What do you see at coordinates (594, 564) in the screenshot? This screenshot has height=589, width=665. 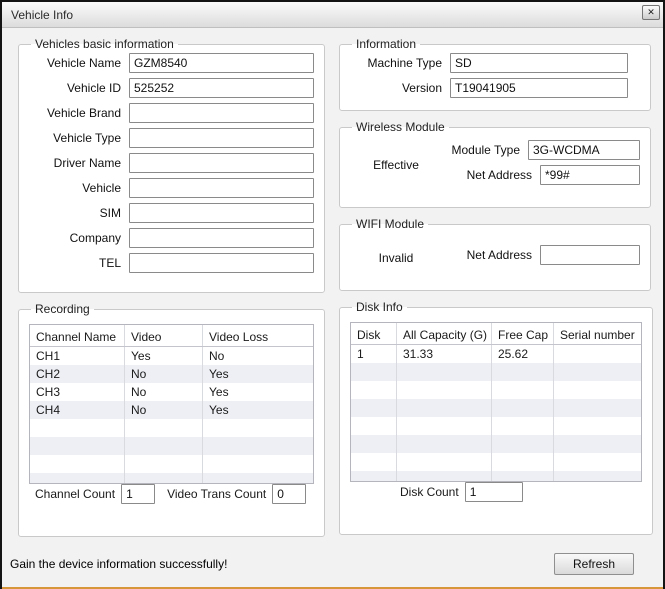 I see `refresh-button: Refresh` at bounding box center [594, 564].